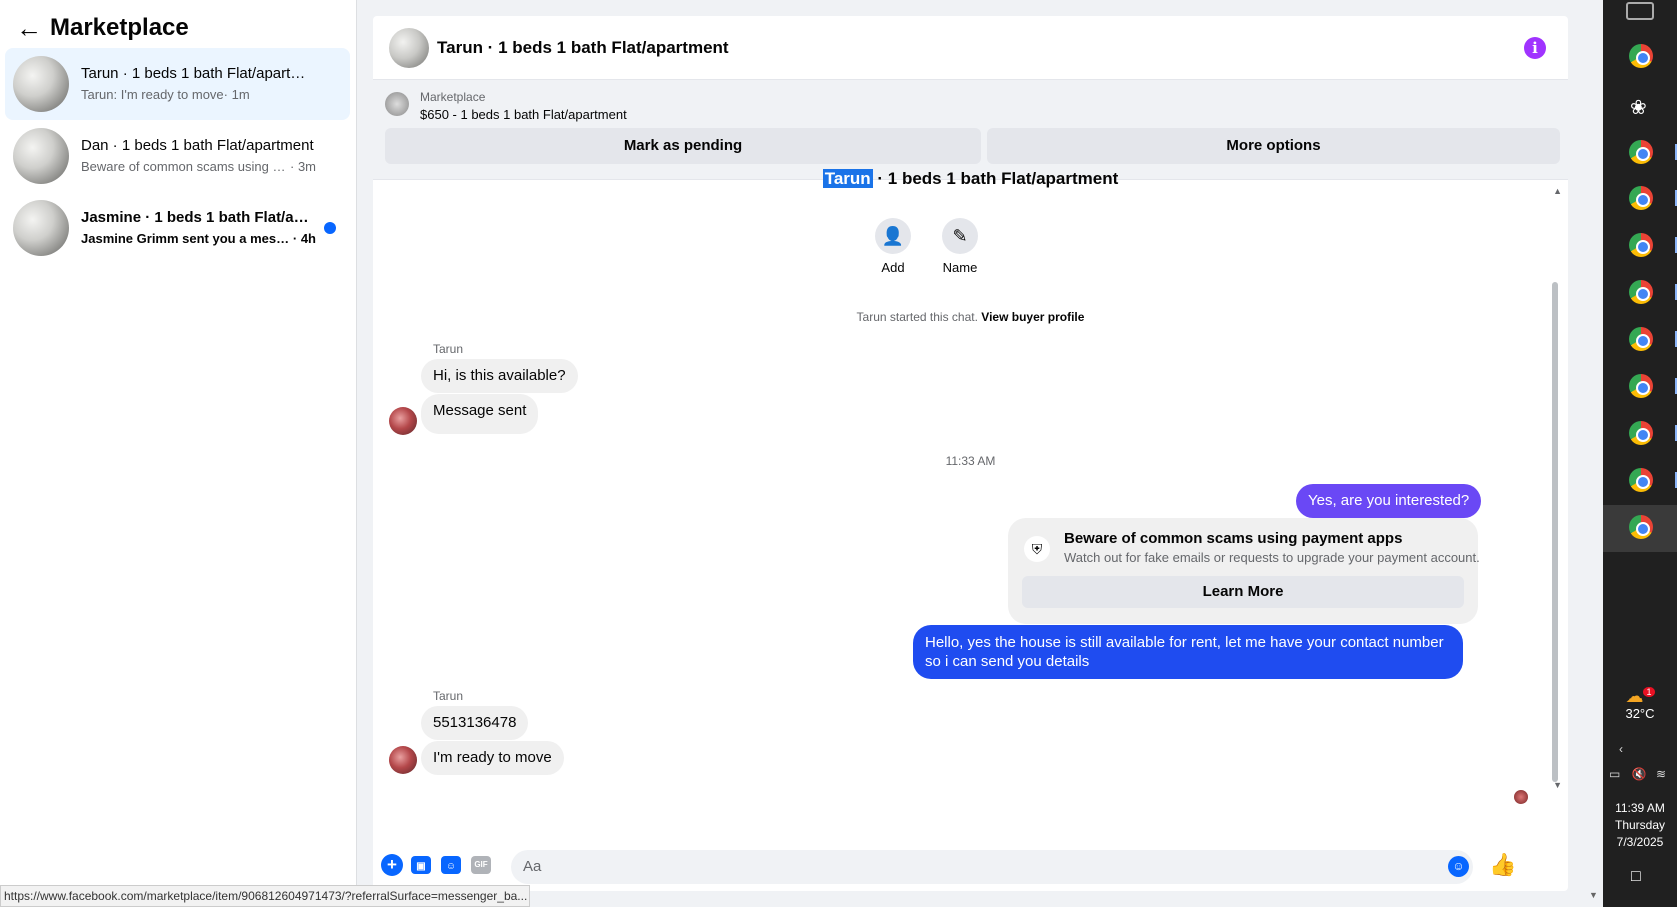 Image resolution: width=1677 pixels, height=907 pixels. I want to click on incoming-message: I'm ready to move, so click(492, 758).